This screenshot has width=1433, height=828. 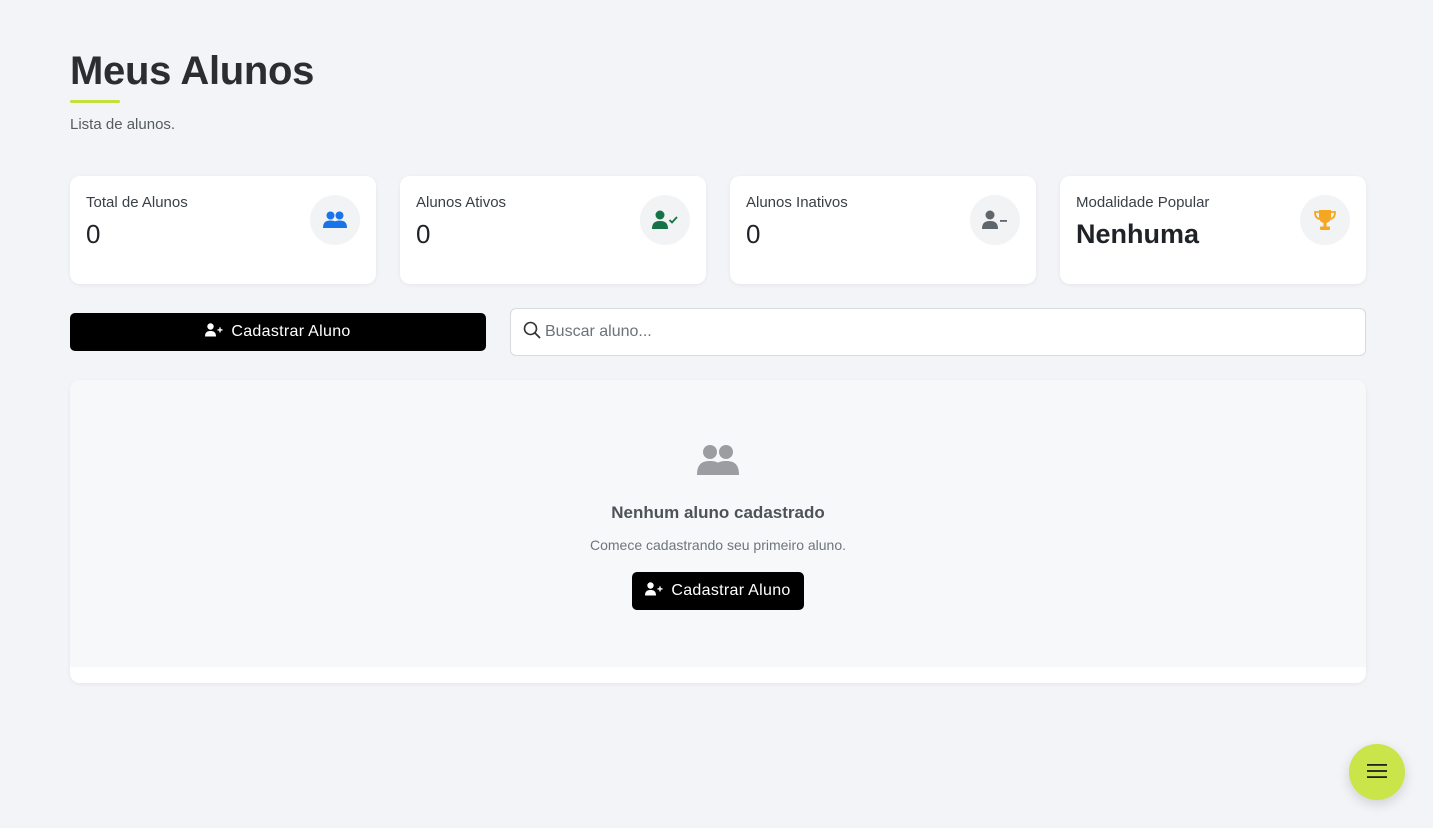 I want to click on search-input, so click(x=953, y=332).